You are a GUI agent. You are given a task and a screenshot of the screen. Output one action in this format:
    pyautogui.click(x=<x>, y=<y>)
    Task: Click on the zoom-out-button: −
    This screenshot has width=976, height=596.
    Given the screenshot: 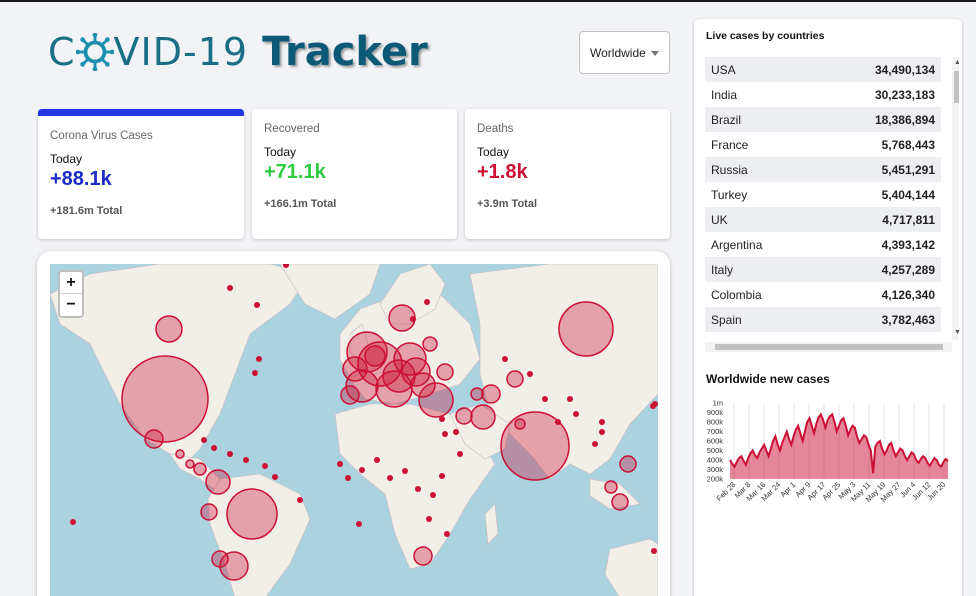 What is the action you would take?
    pyautogui.click(x=71, y=305)
    